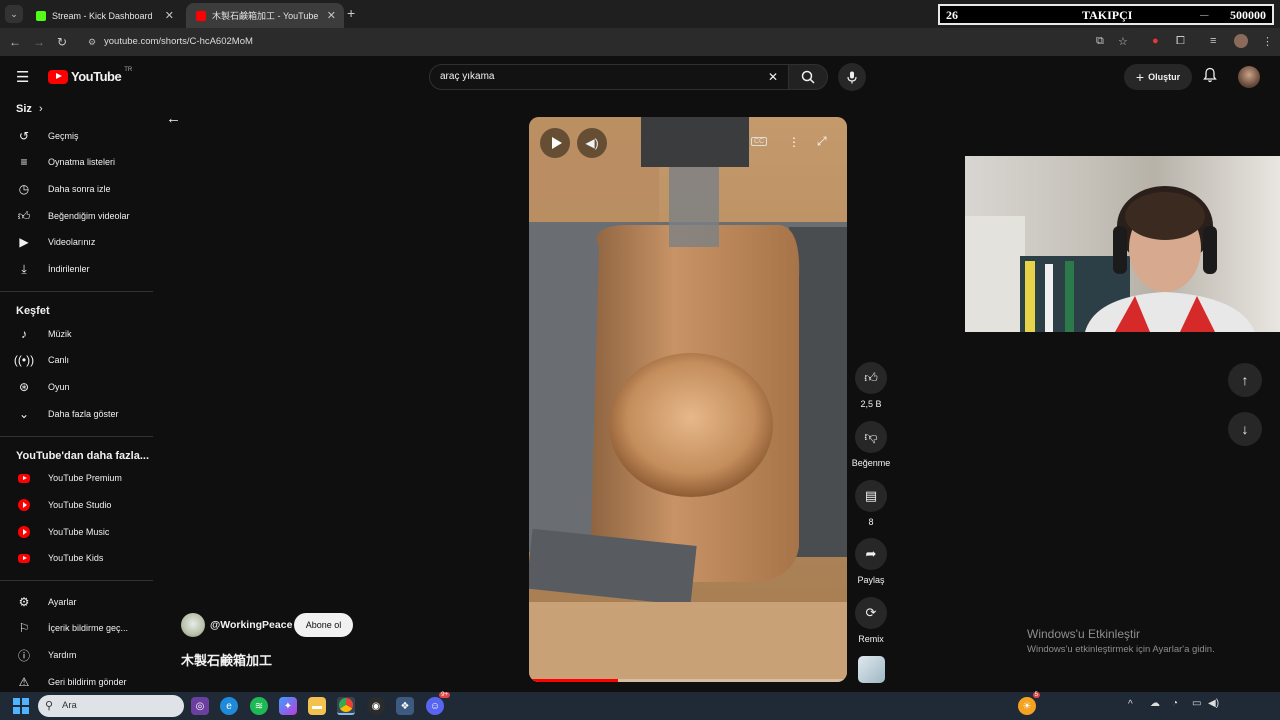 This screenshot has height=720, width=1280. I want to click on volume-icon: ◀), so click(1213, 703).